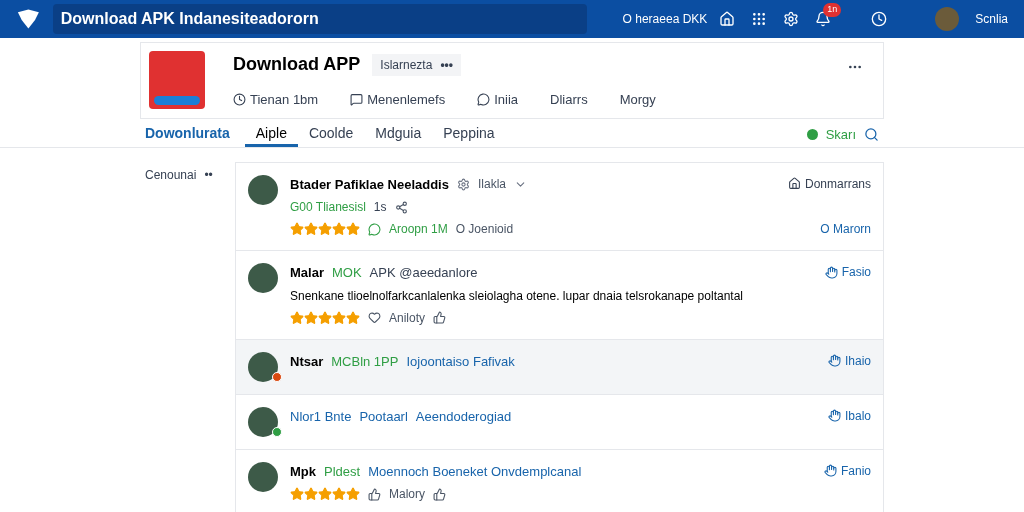 This screenshot has height=512, width=1024. What do you see at coordinates (498, 100) in the screenshot?
I see `app-meta: Iniia` at bounding box center [498, 100].